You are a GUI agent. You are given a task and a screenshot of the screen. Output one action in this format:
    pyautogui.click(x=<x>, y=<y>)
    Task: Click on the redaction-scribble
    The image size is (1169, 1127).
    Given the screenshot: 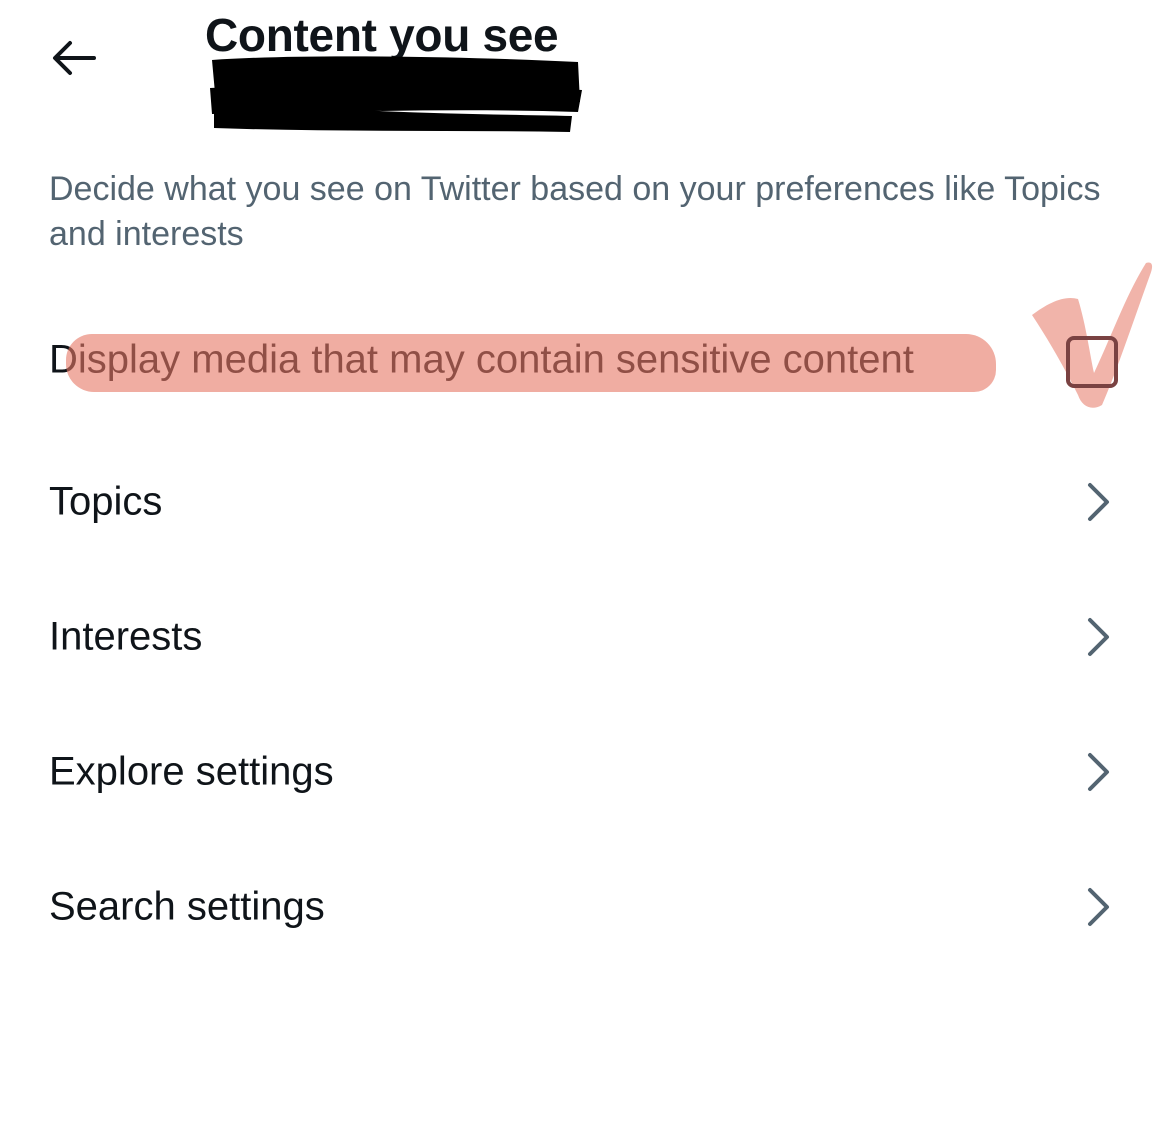 What is the action you would take?
    pyautogui.click(x=396, y=94)
    